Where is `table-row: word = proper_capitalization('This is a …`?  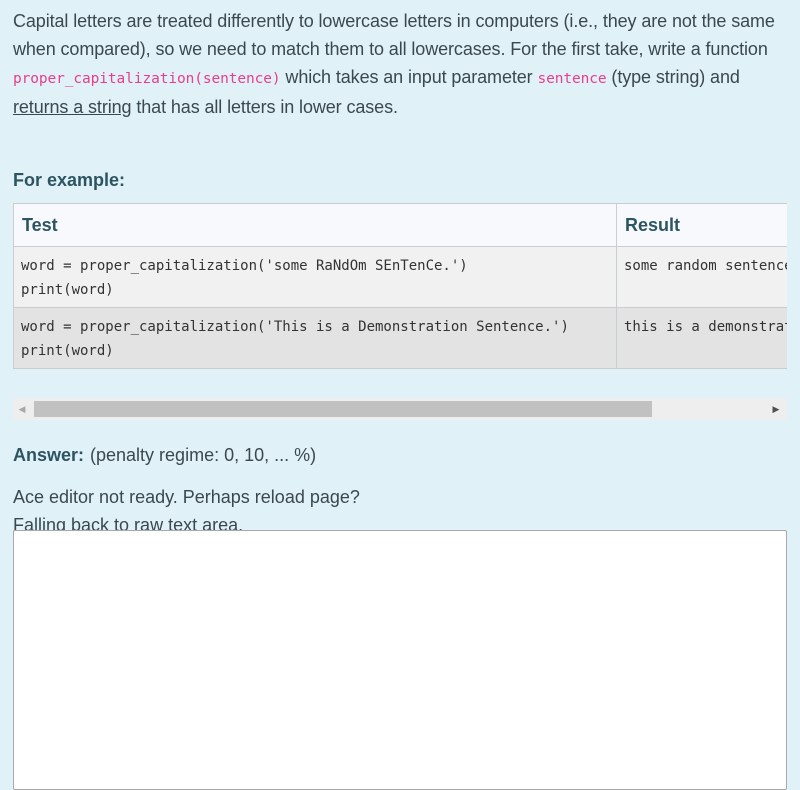
table-row: word = proper_capitalization('This is a … is located at coordinates (400, 338).